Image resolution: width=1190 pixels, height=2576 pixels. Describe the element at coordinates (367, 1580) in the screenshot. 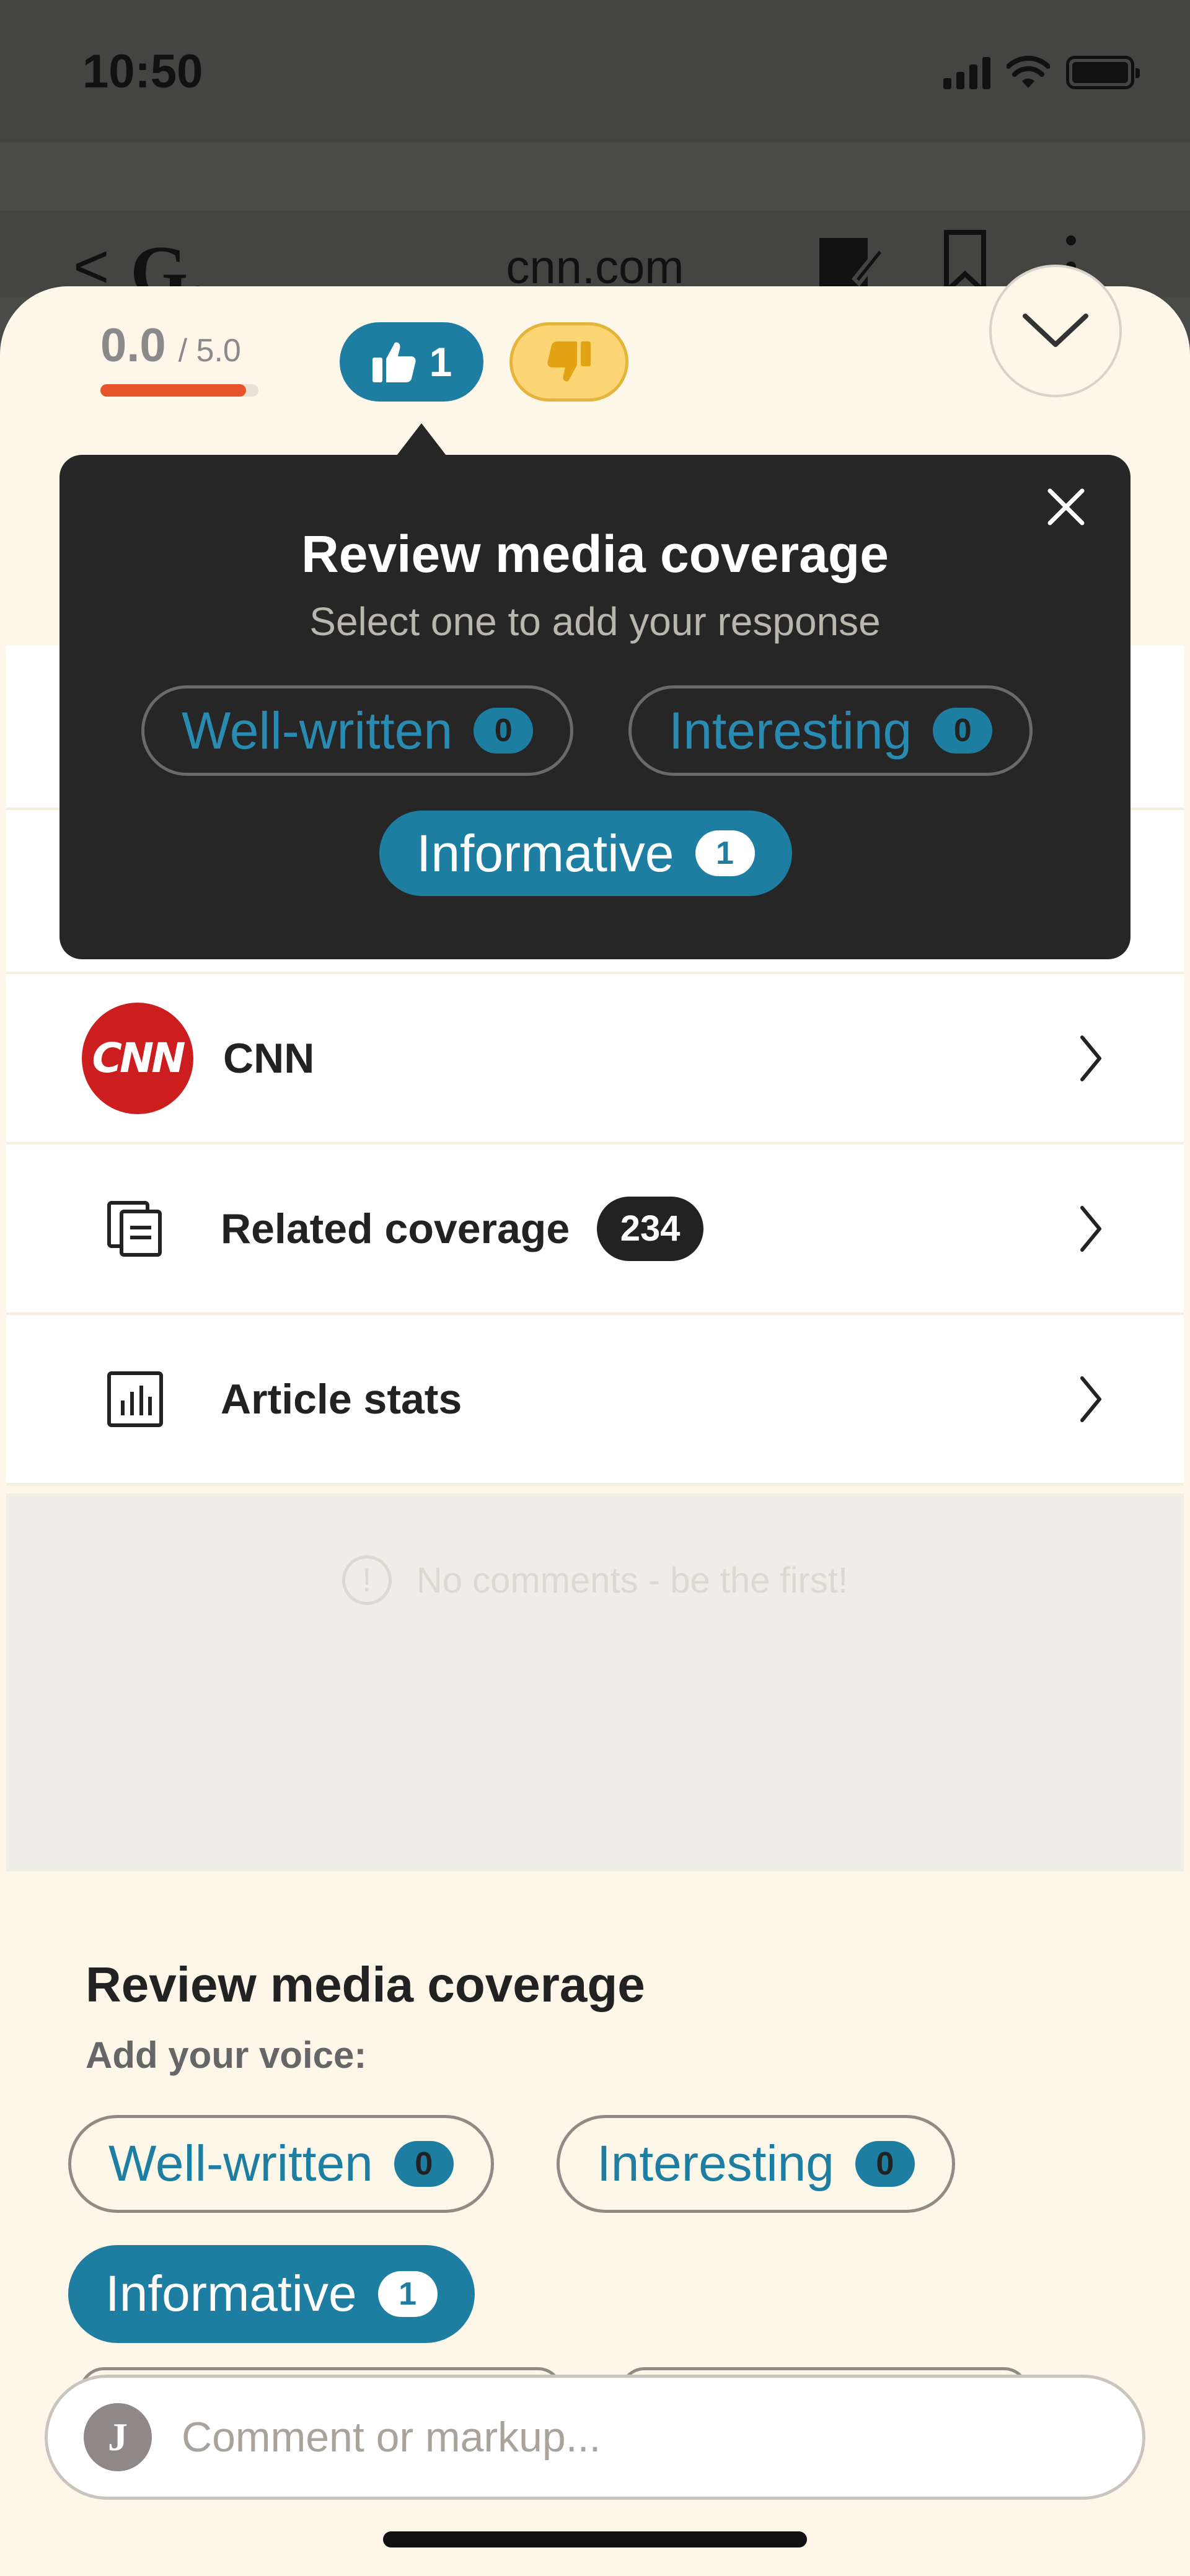

I see `info-icon: !` at that location.